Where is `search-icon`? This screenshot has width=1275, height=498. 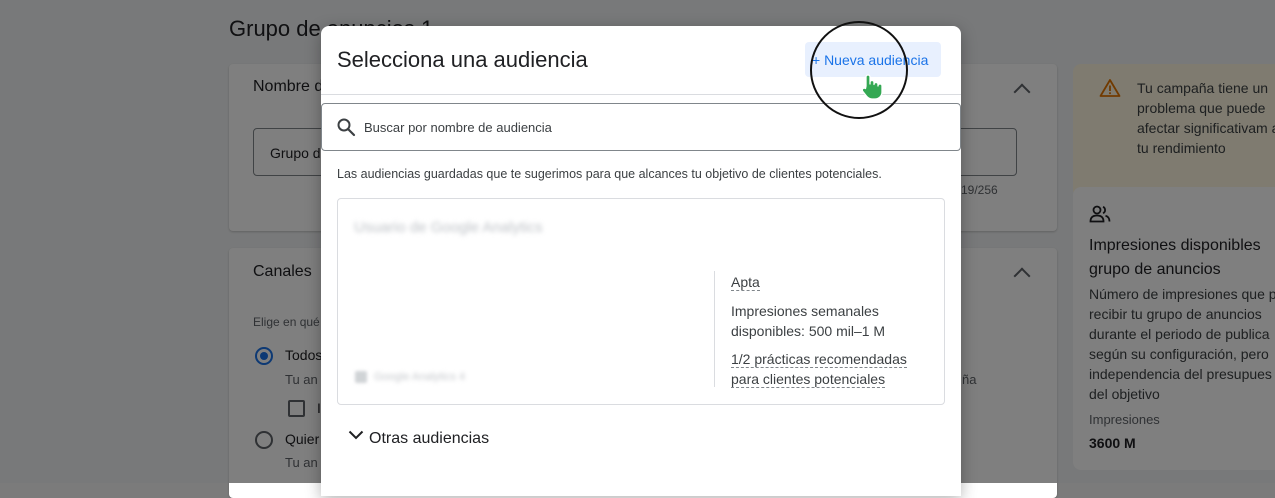 search-icon is located at coordinates (346, 127).